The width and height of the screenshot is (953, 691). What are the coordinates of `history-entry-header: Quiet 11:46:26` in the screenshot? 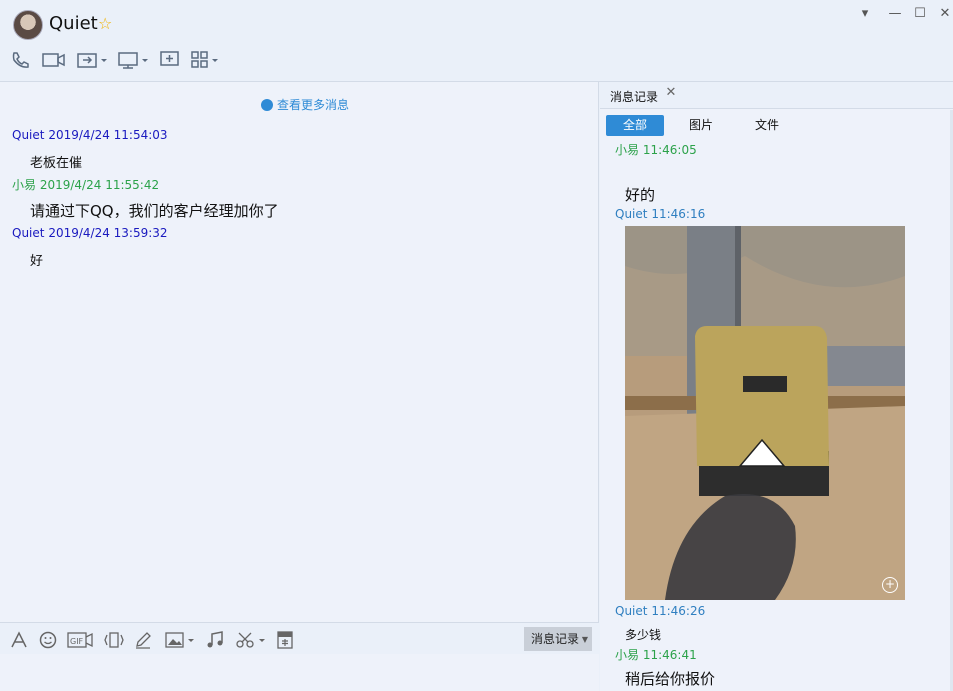 It's located at (660, 611).